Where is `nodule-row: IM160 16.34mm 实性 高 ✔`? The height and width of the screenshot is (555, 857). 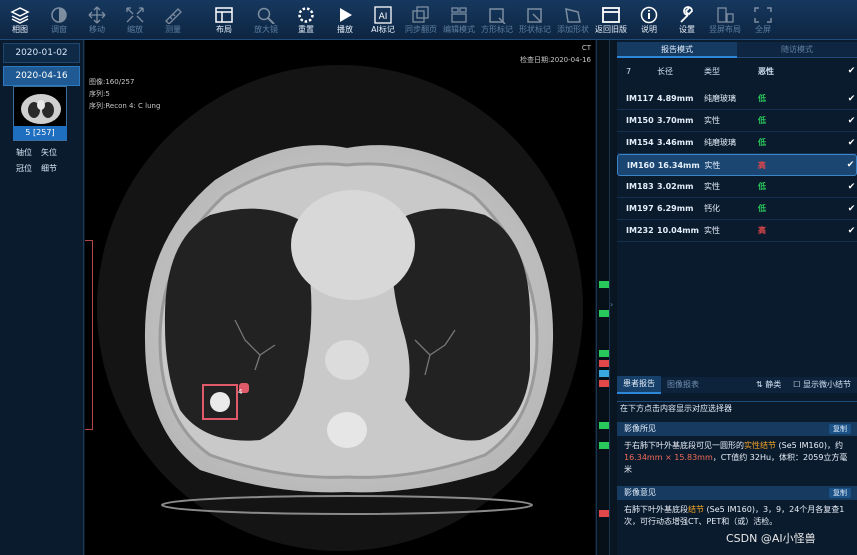
nodule-row: IM160 16.34mm 实性 高 ✔ is located at coordinates (737, 165).